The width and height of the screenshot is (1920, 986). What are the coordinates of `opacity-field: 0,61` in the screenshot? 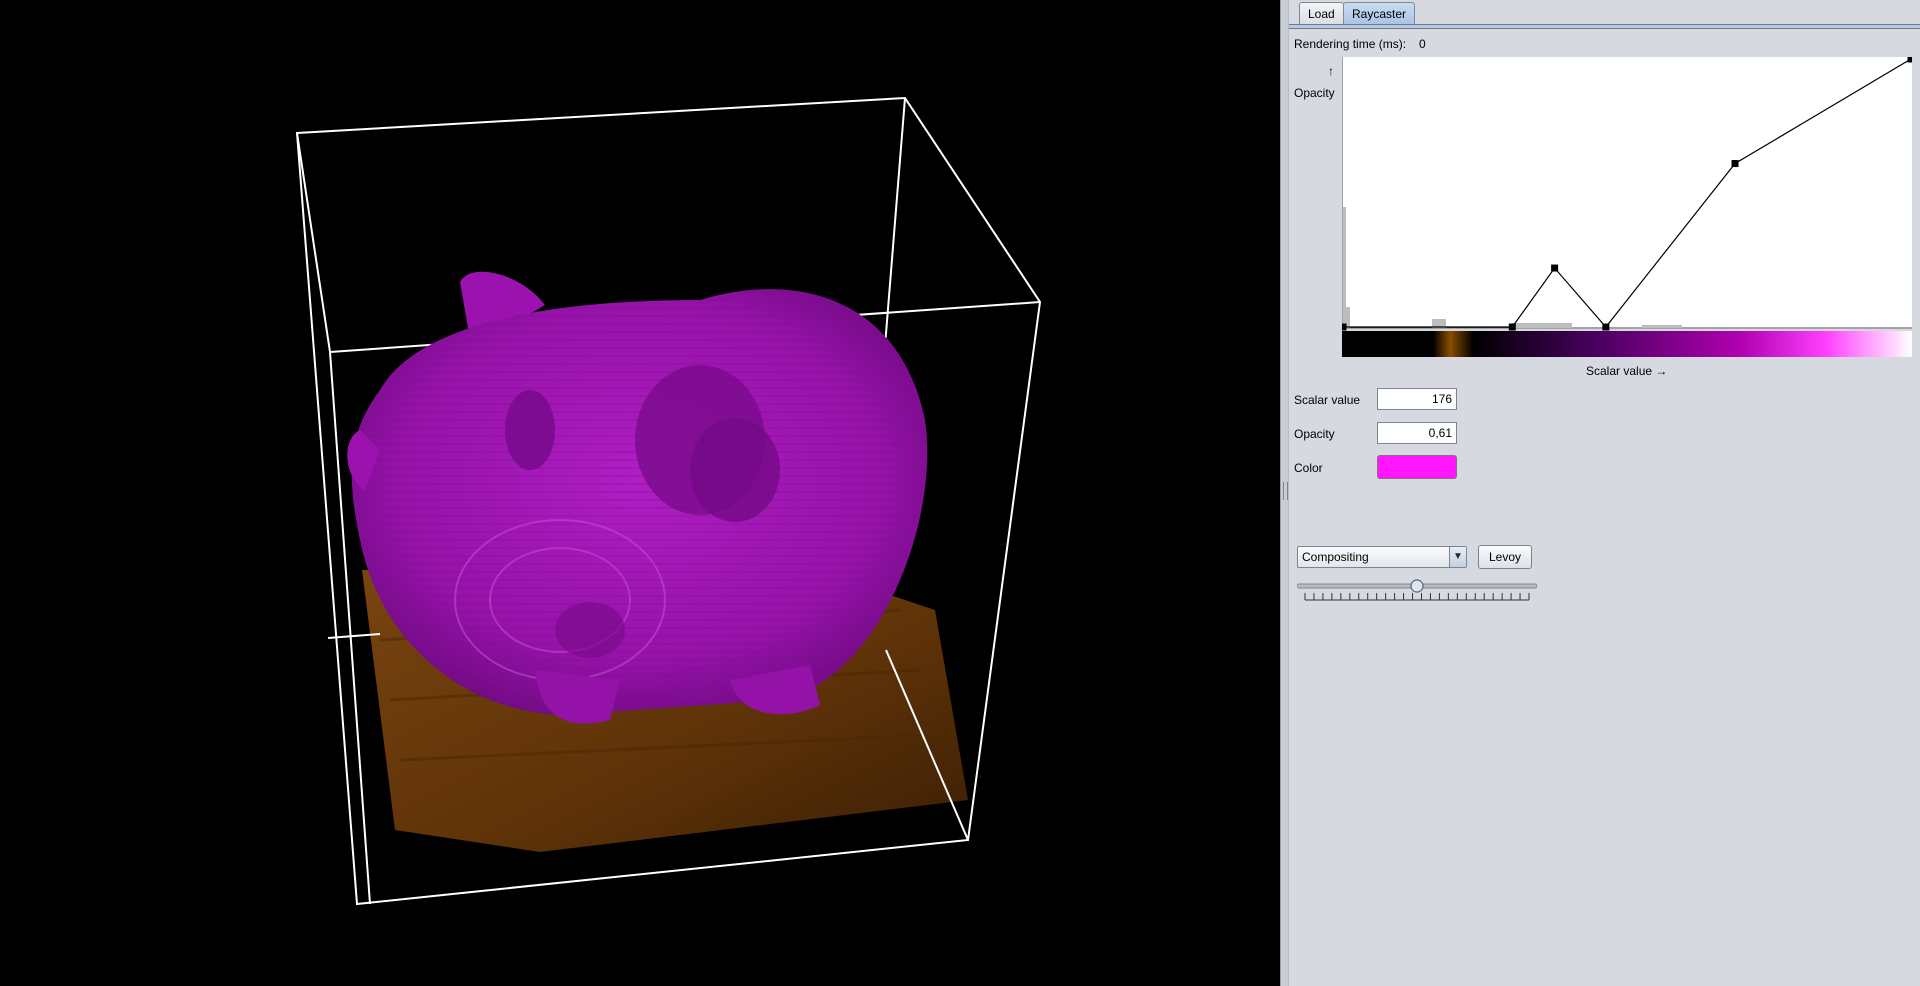 It's located at (1417, 433).